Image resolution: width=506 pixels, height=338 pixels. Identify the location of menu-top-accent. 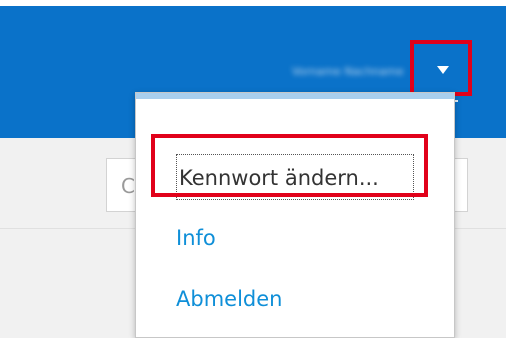
(295, 96).